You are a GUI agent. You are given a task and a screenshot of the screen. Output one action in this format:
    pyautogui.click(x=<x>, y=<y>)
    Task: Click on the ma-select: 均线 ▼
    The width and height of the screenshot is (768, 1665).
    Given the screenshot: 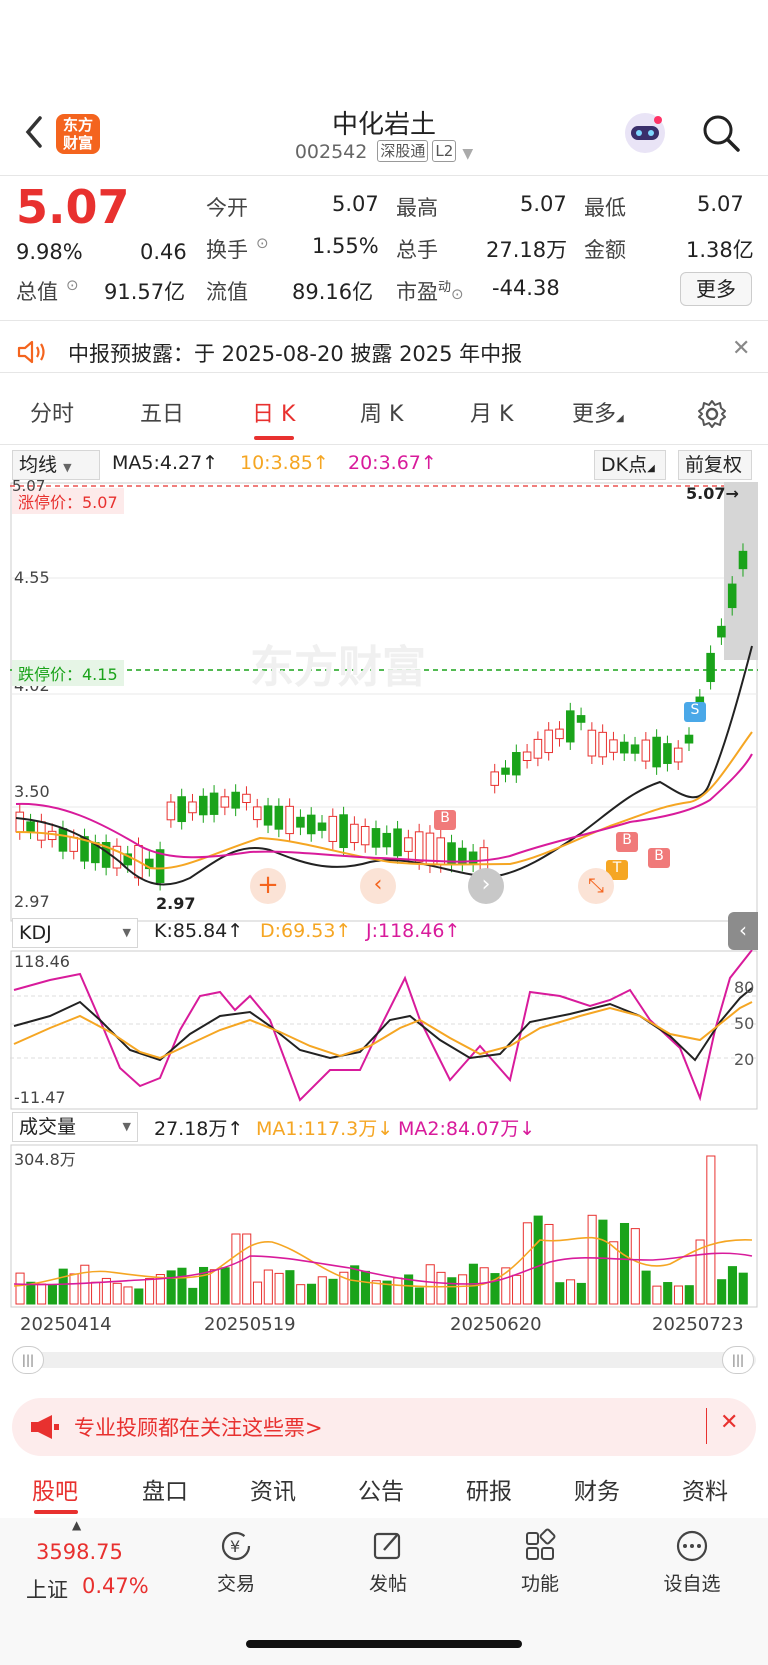 What is the action you would take?
    pyautogui.click(x=56, y=465)
    